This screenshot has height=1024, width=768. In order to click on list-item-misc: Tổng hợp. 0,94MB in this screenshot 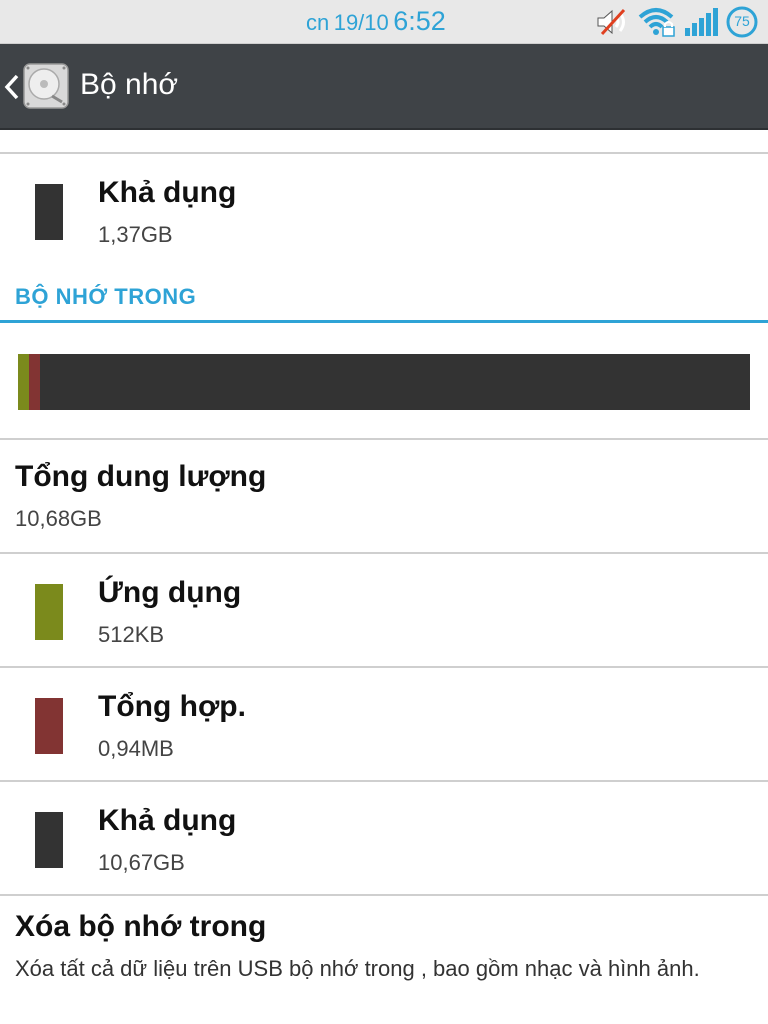, I will do `click(384, 724)`.